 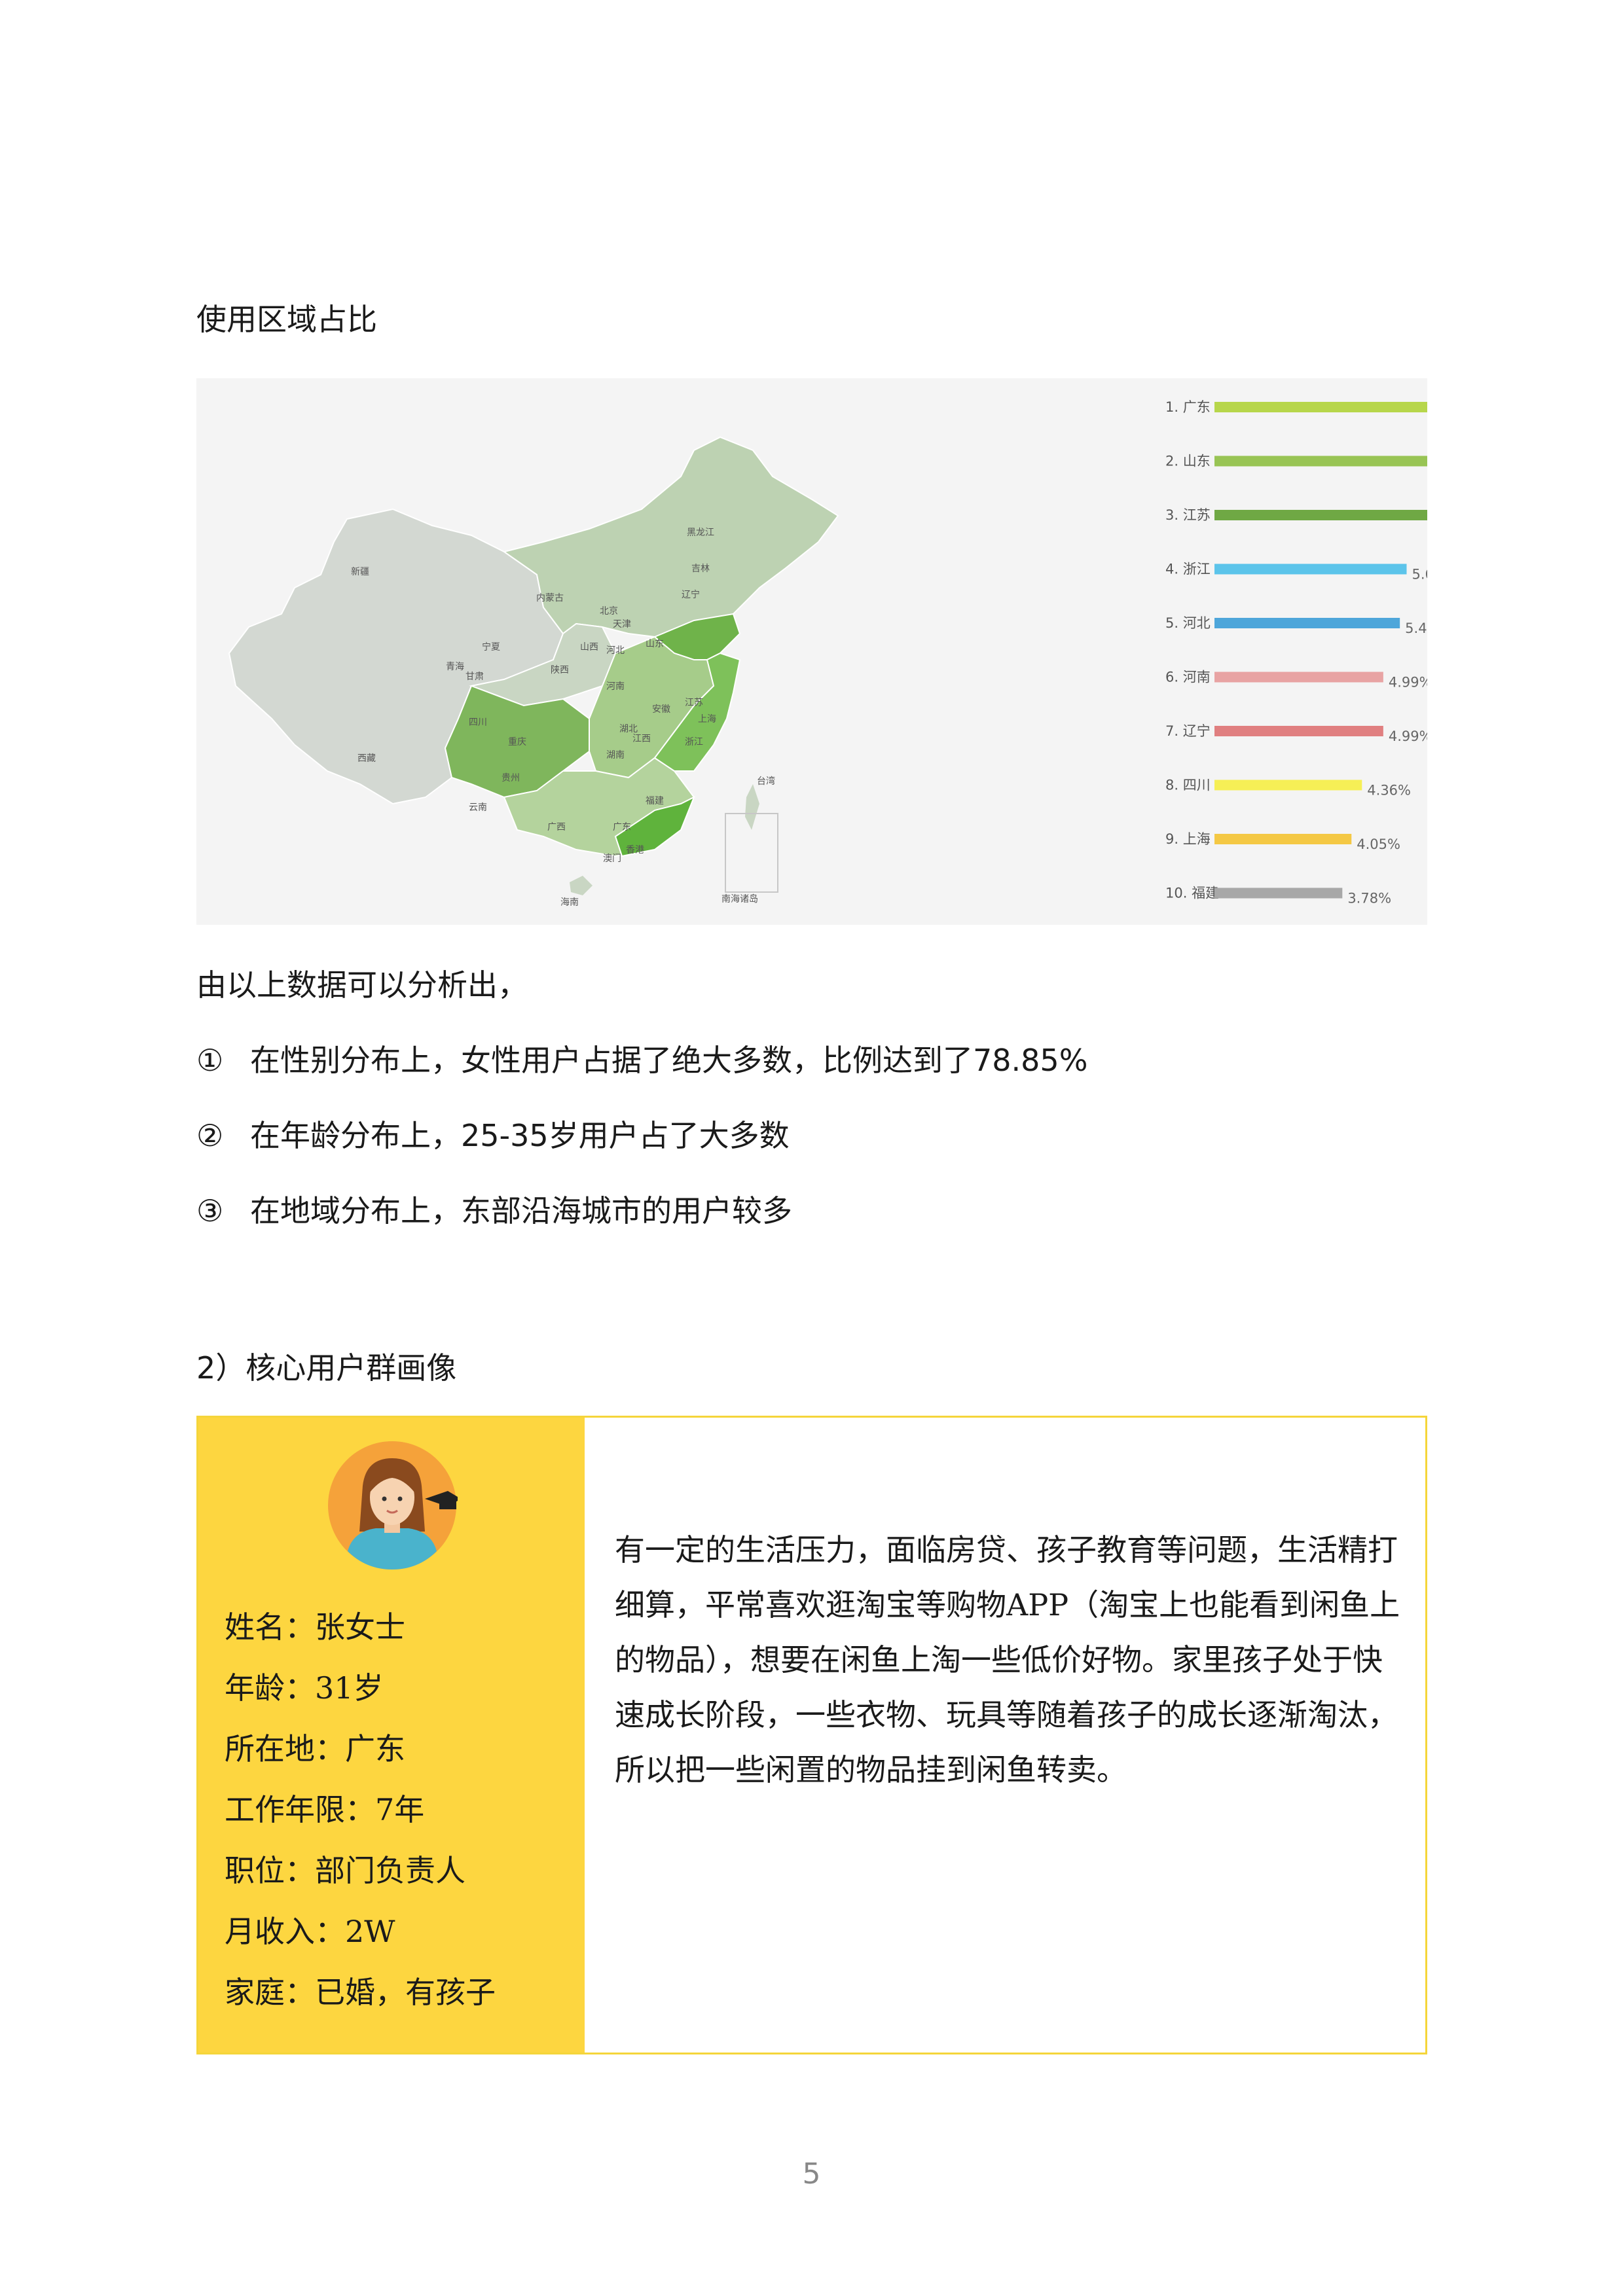 What do you see at coordinates (1378, 844) in the screenshot?
I see `bar-value-label: 4.05%` at bounding box center [1378, 844].